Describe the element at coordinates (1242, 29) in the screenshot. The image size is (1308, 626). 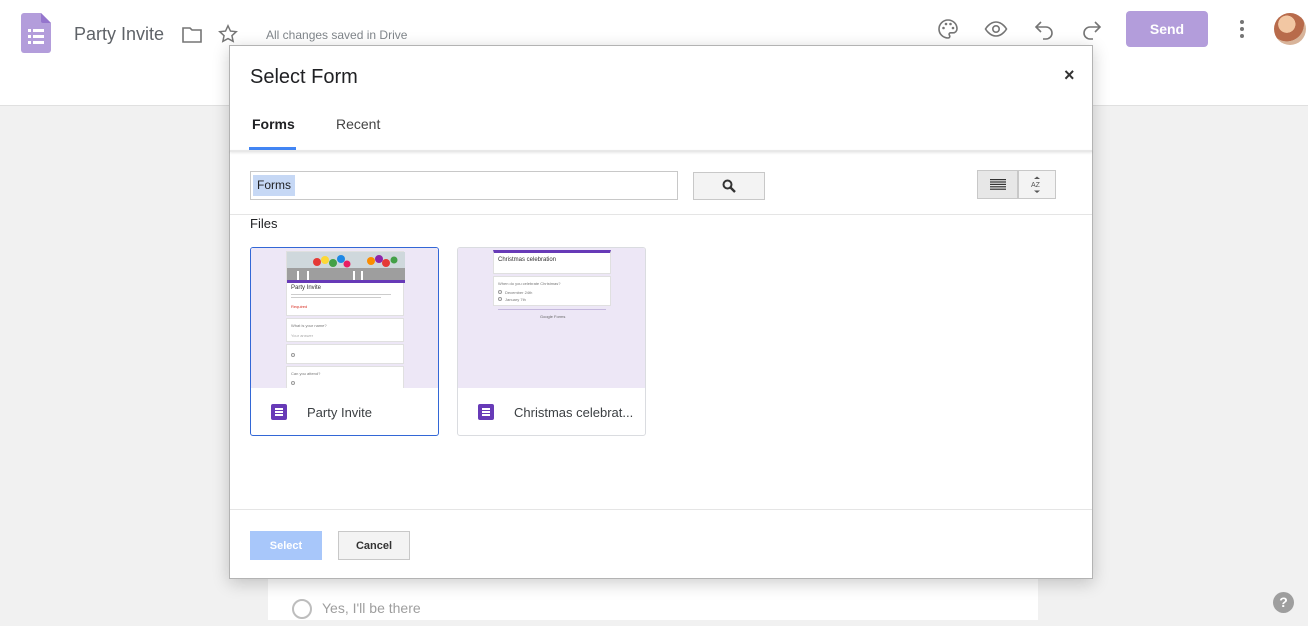
I see `more-vert-icon` at that location.